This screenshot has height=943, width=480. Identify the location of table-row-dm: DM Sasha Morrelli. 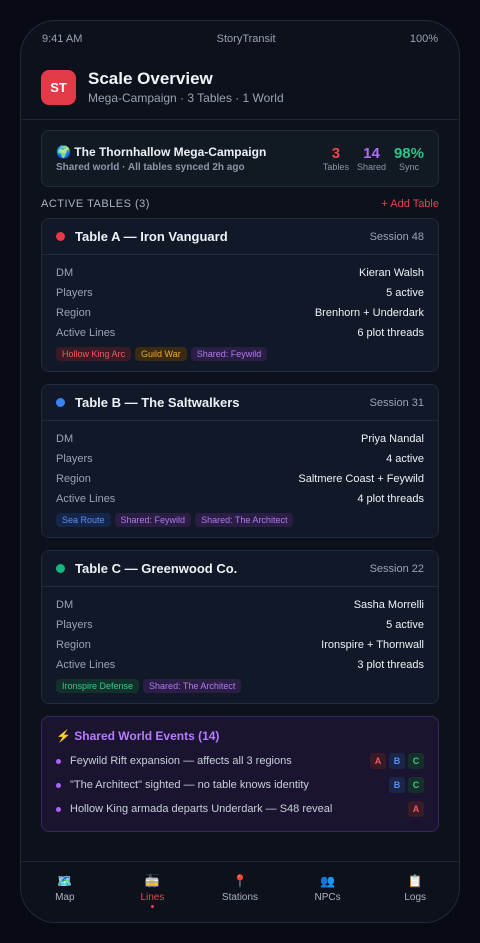
(240, 605).